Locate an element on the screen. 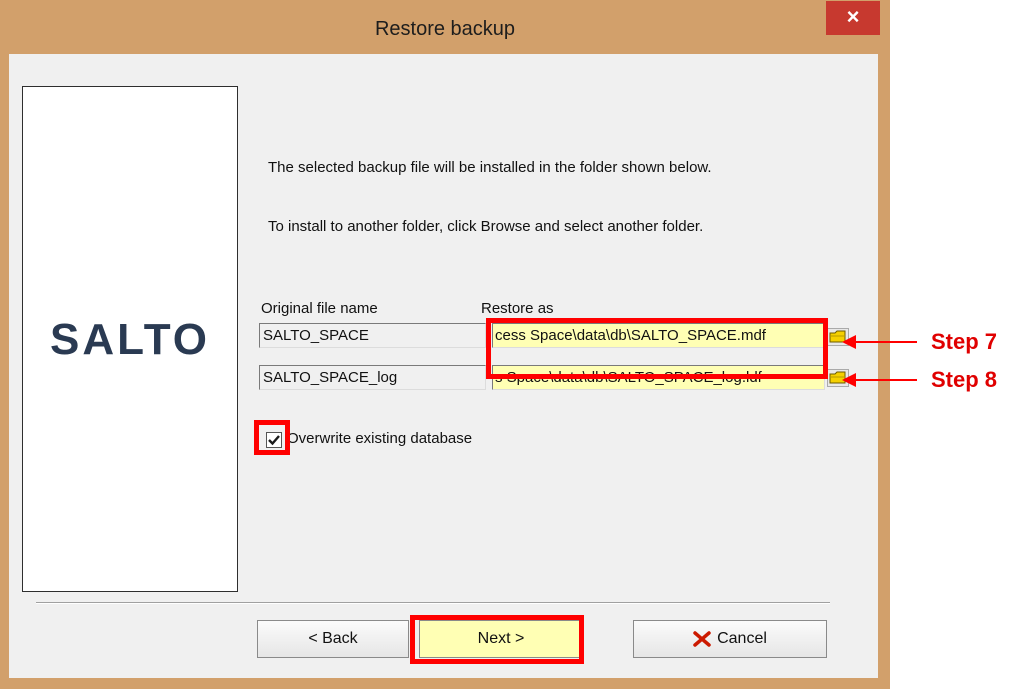 Image resolution: width=1030 pixels, height=689 pixels. step8-label: Step 8 is located at coordinates (964, 379).